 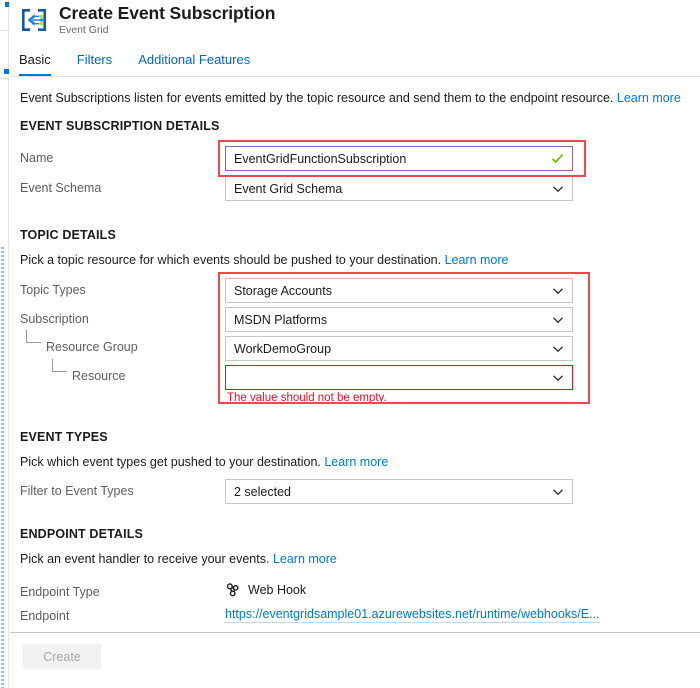 I want to click on rail-accent-marker-top, so click(x=7, y=4).